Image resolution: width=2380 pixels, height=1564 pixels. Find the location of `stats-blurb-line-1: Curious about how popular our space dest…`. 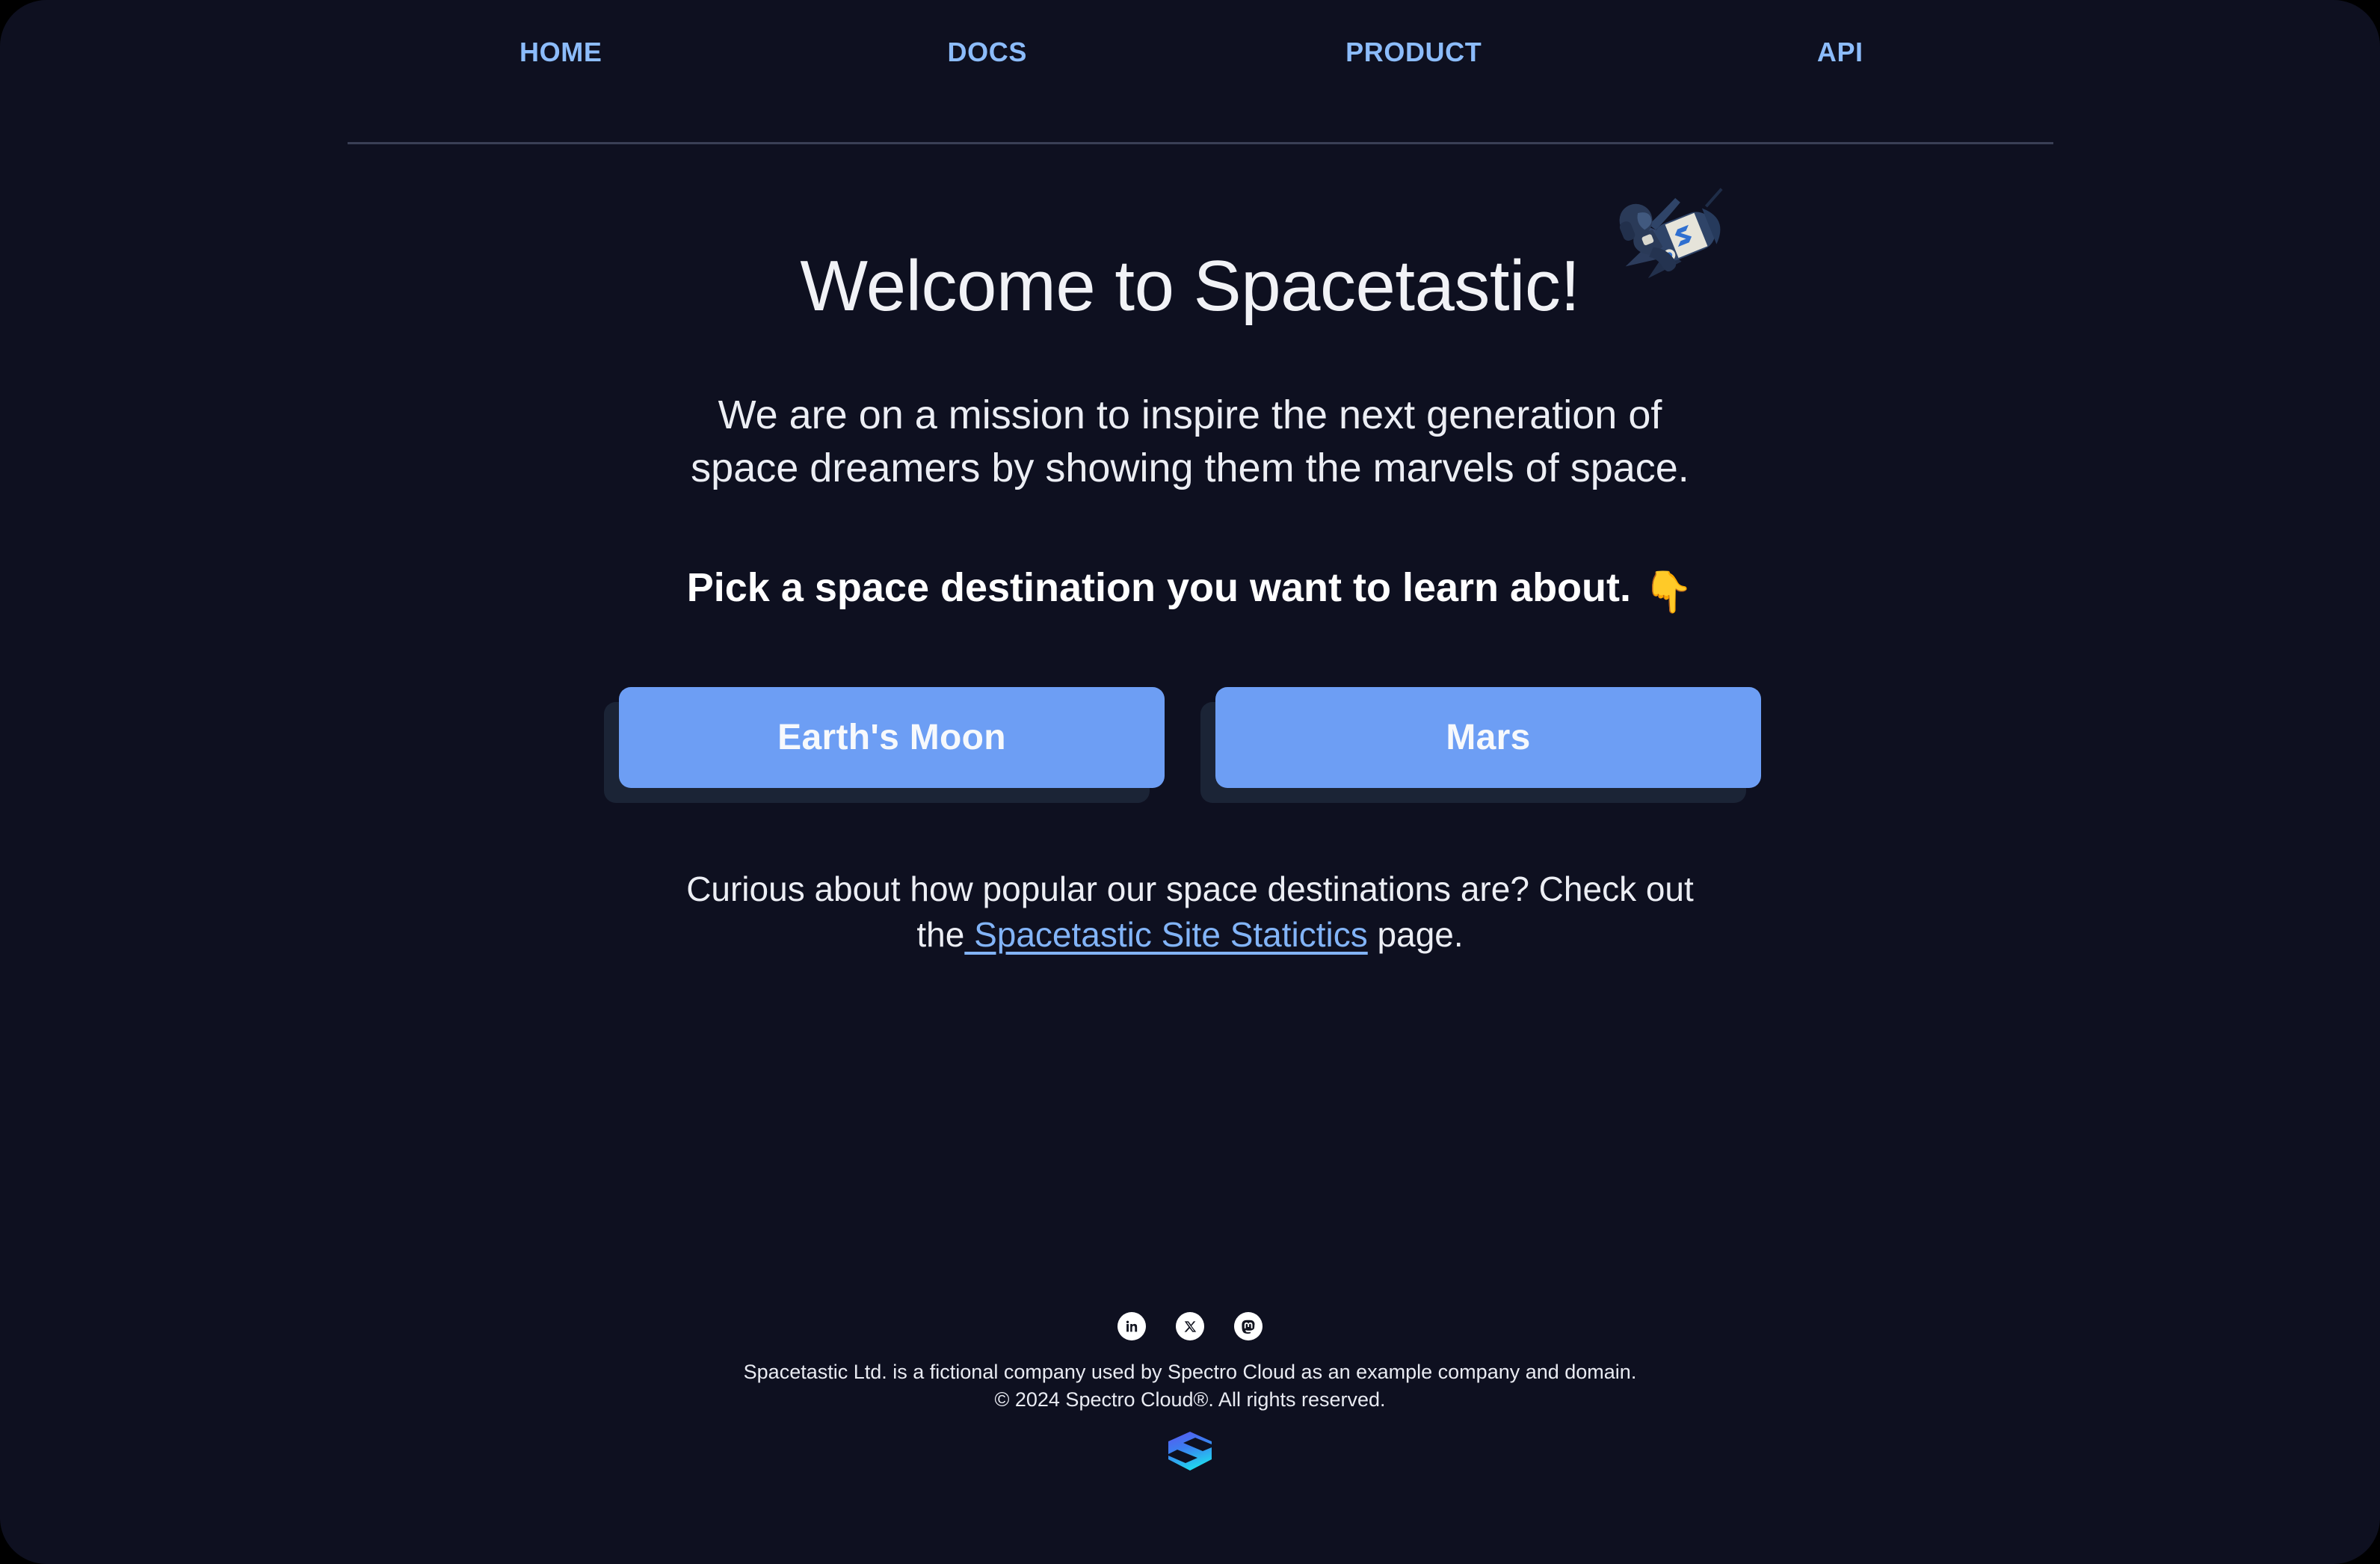

stats-blurb-line-1: Curious about how popular our space dest… is located at coordinates (1190, 888).